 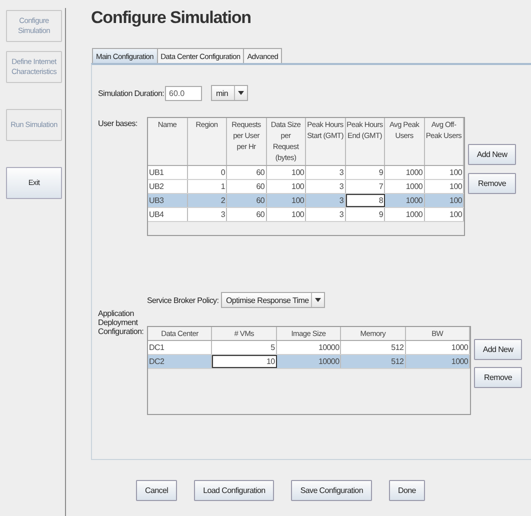 What do you see at coordinates (244, 347) in the screenshot?
I see `table-cell: 5` at bounding box center [244, 347].